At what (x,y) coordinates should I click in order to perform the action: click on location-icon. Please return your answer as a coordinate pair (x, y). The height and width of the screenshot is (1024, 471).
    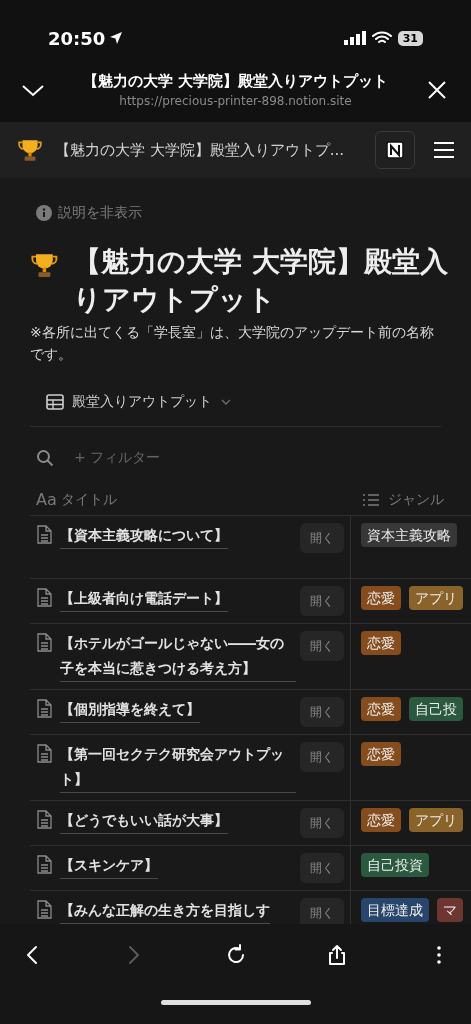
    Looking at the image, I should click on (116, 38).